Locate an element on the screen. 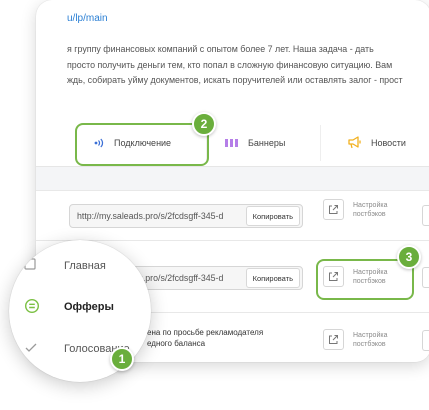  table-header-band is located at coordinates (232, 179).